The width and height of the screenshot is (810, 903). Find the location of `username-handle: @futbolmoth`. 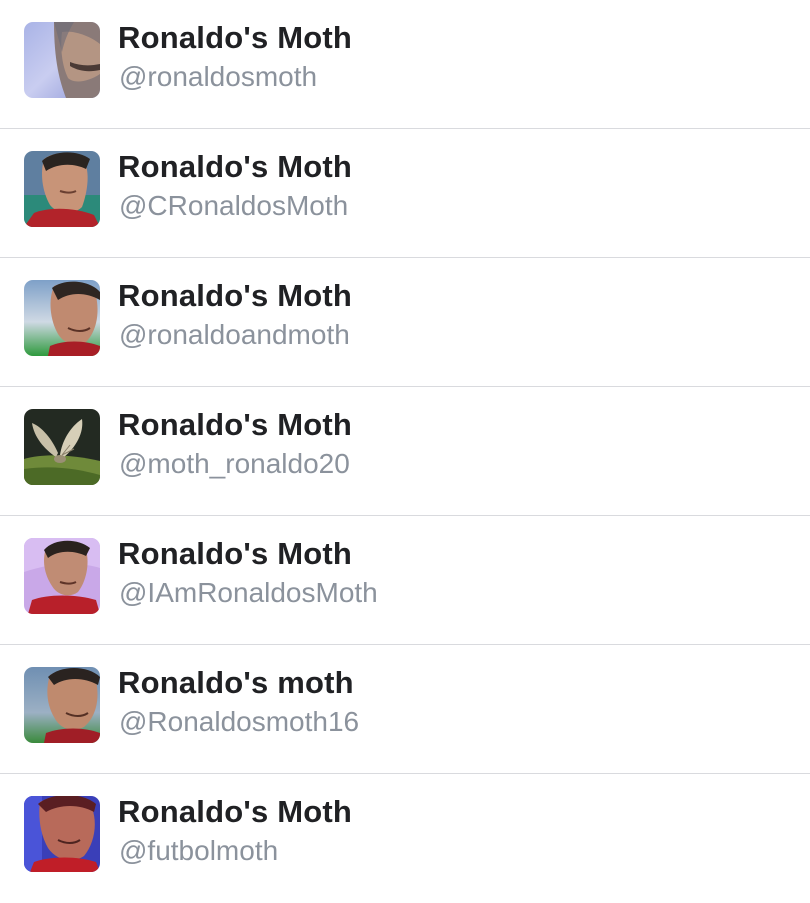

username-handle: @futbolmoth is located at coordinates (199, 850).